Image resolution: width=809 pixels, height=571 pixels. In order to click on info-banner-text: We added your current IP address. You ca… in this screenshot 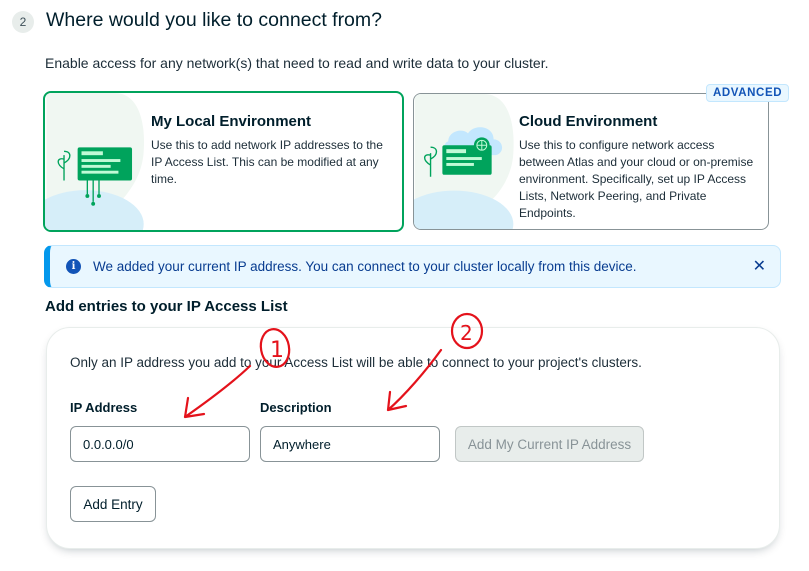, I will do `click(365, 266)`.